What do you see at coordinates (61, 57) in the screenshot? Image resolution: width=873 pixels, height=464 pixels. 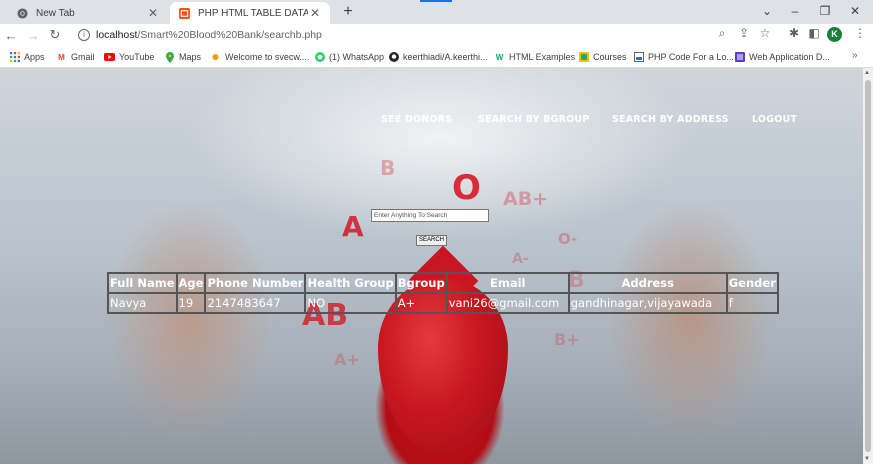 I see `gmail-icon: M` at bounding box center [61, 57].